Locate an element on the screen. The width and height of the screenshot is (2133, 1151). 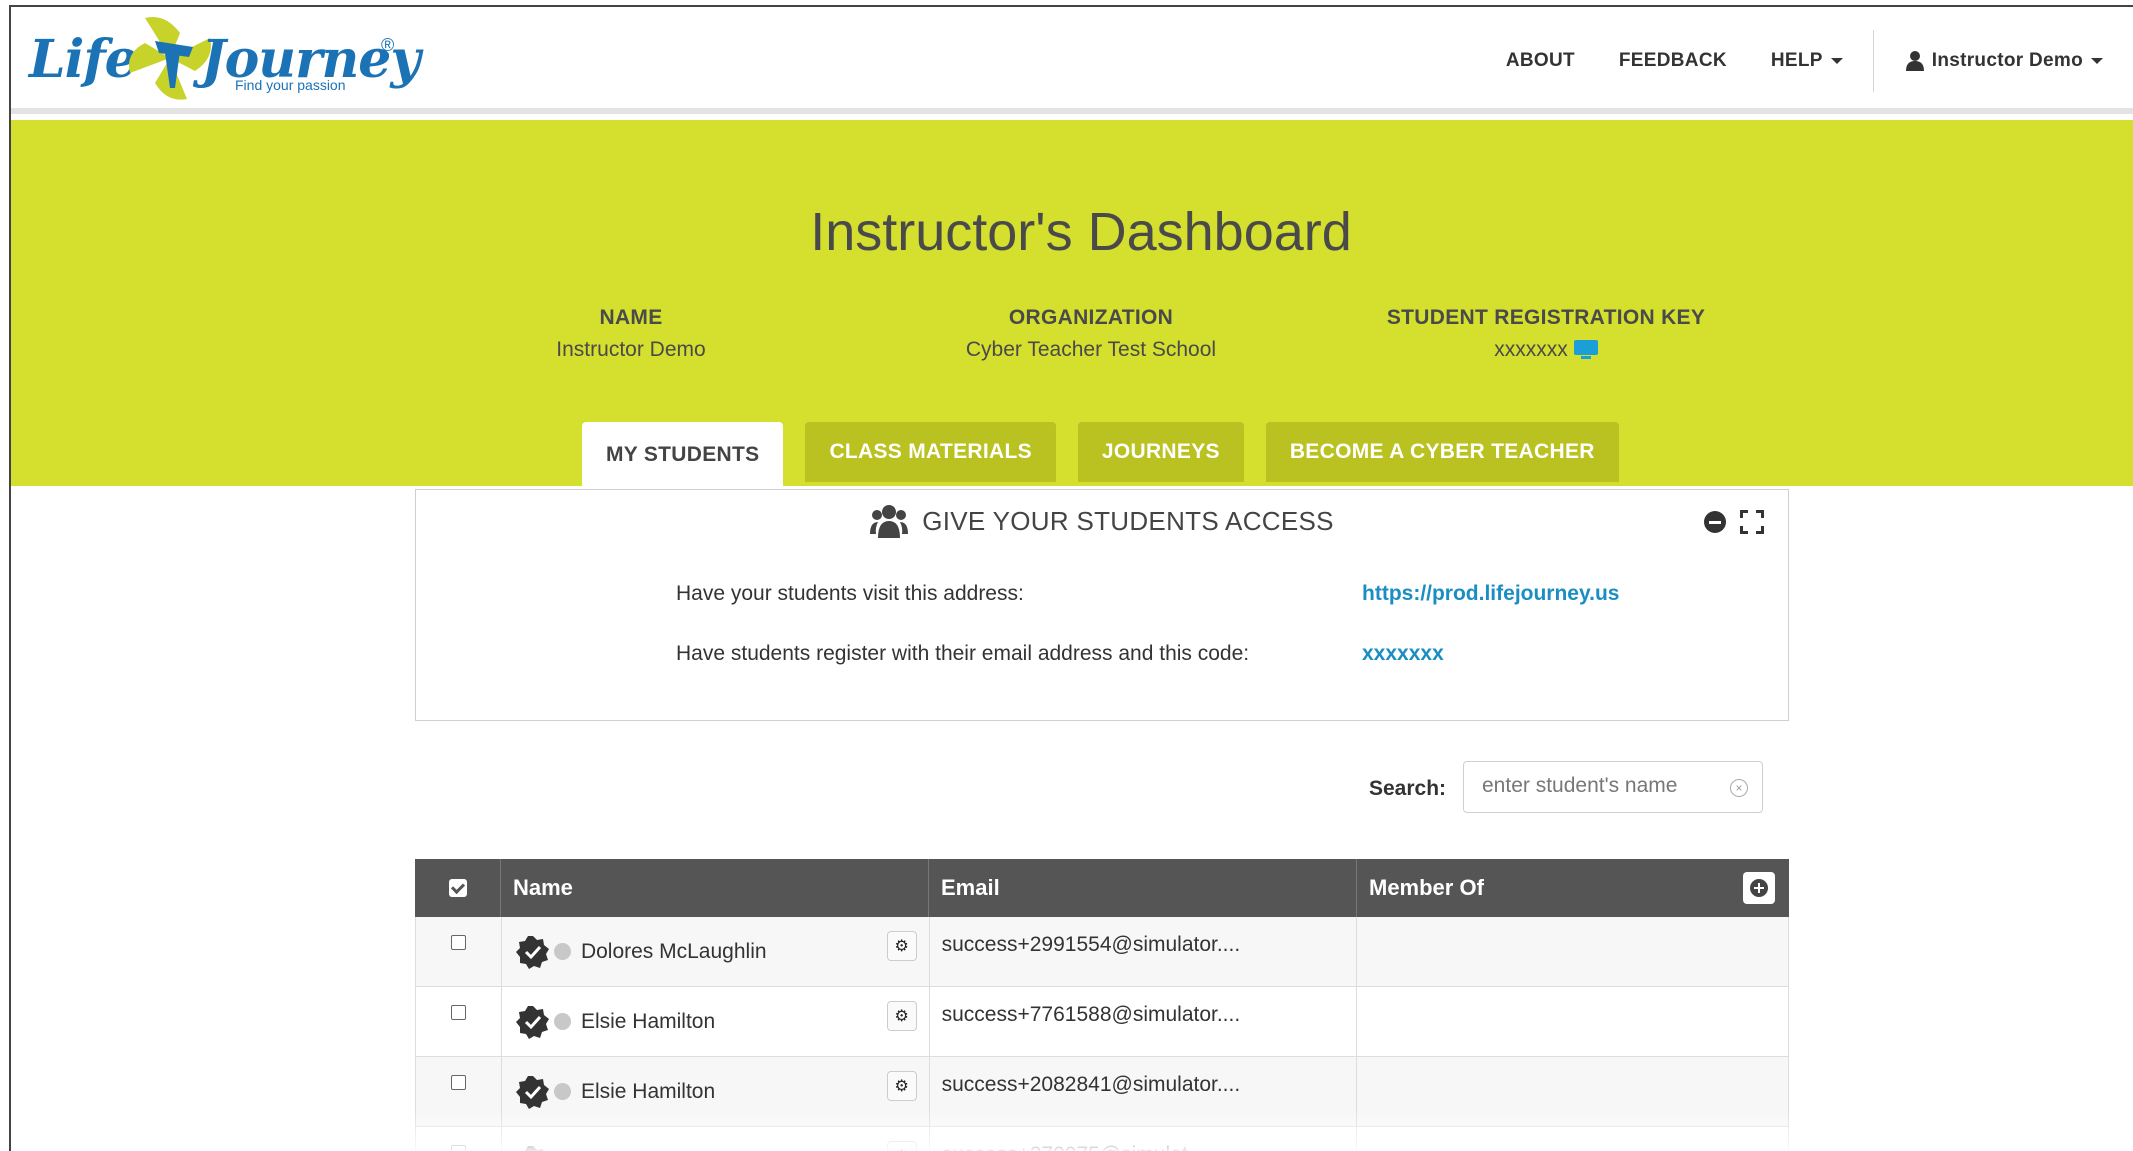
logo-tagline: Find your passion is located at coordinates (290, 85).